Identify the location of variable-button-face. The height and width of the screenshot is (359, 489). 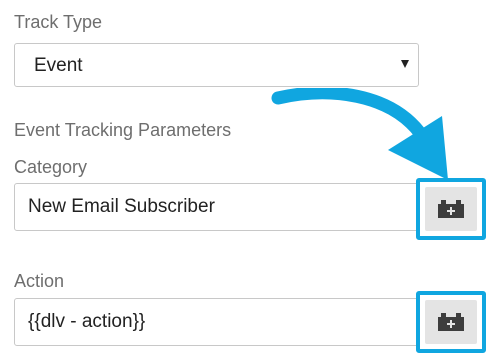
(451, 322).